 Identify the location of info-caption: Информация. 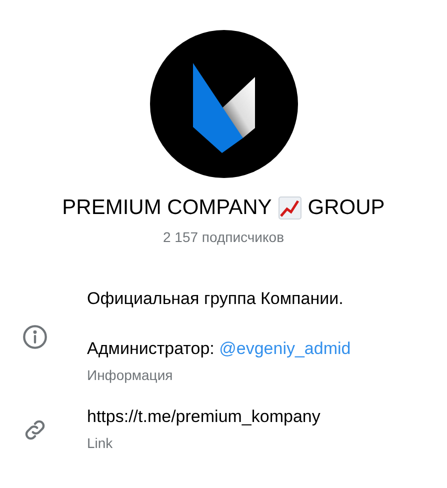
(130, 375).